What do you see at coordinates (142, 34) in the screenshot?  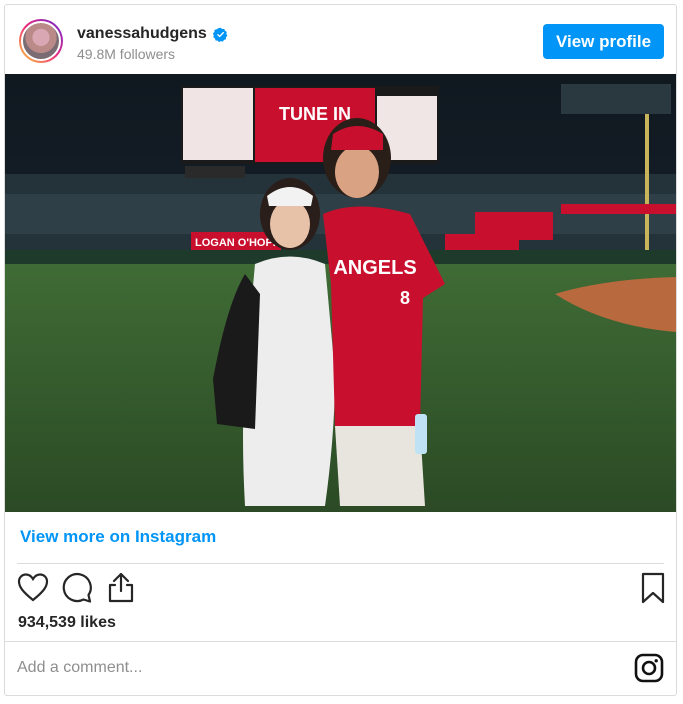 I see `username: vanessahudgens` at bounding box center [142, 34].